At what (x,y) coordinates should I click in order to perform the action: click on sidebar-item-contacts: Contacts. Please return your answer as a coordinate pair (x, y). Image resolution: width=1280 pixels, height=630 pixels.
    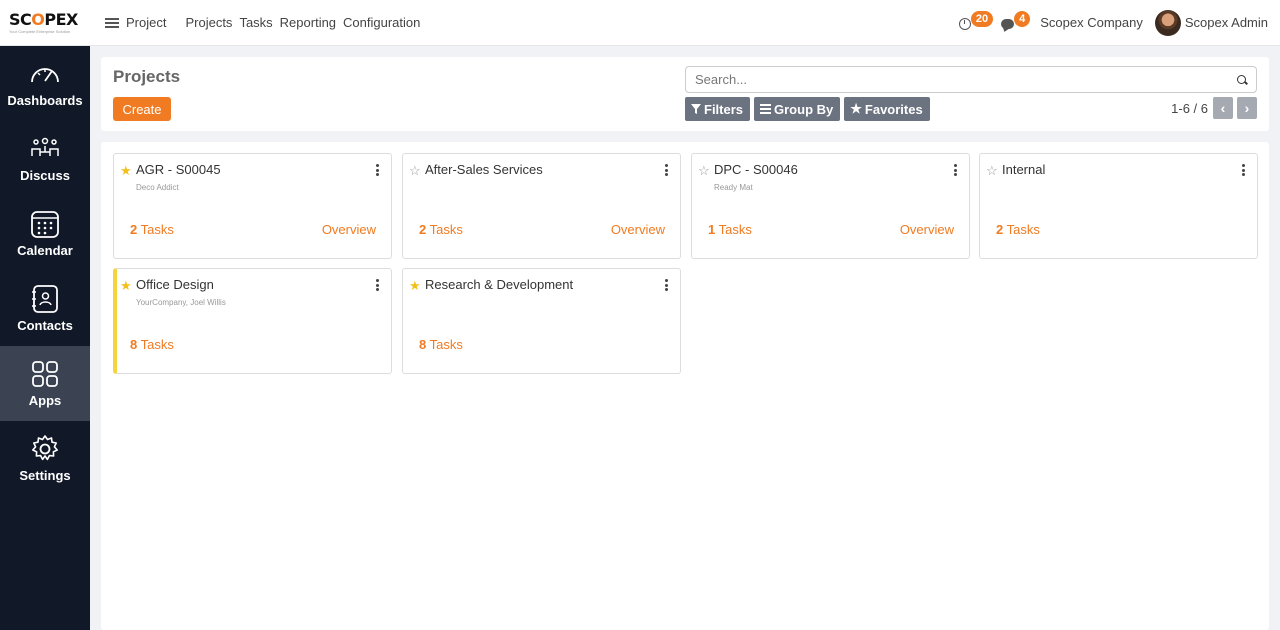
    Looking at the image, I should click on (45, 308).